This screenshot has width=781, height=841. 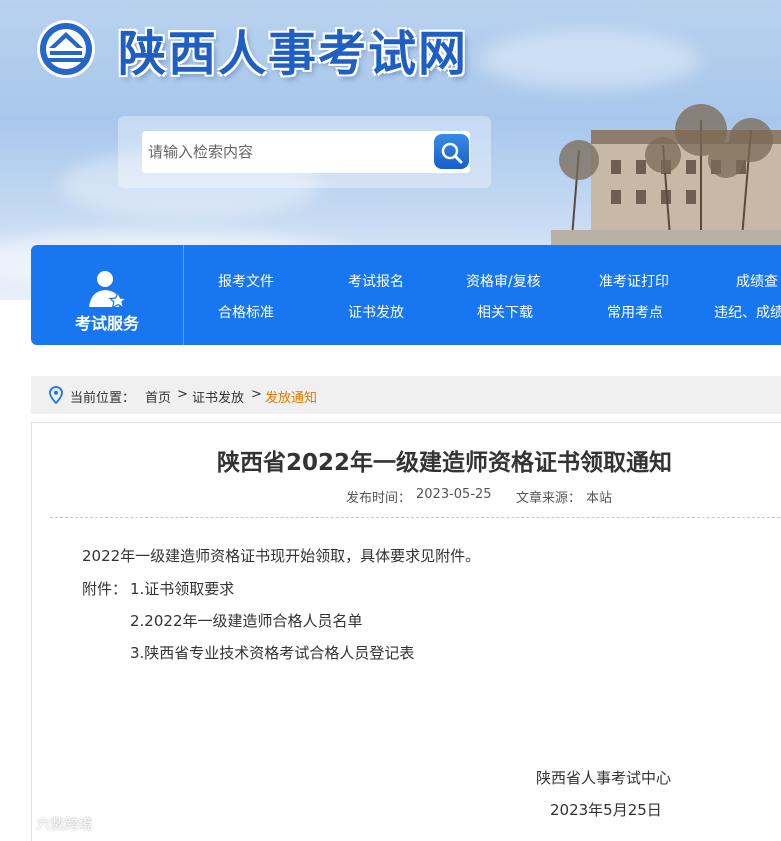 What do you see at coordinates (549, 498) in the screenshot?
I see `source-label: 文章来源：` at bounding box center [549, 498].